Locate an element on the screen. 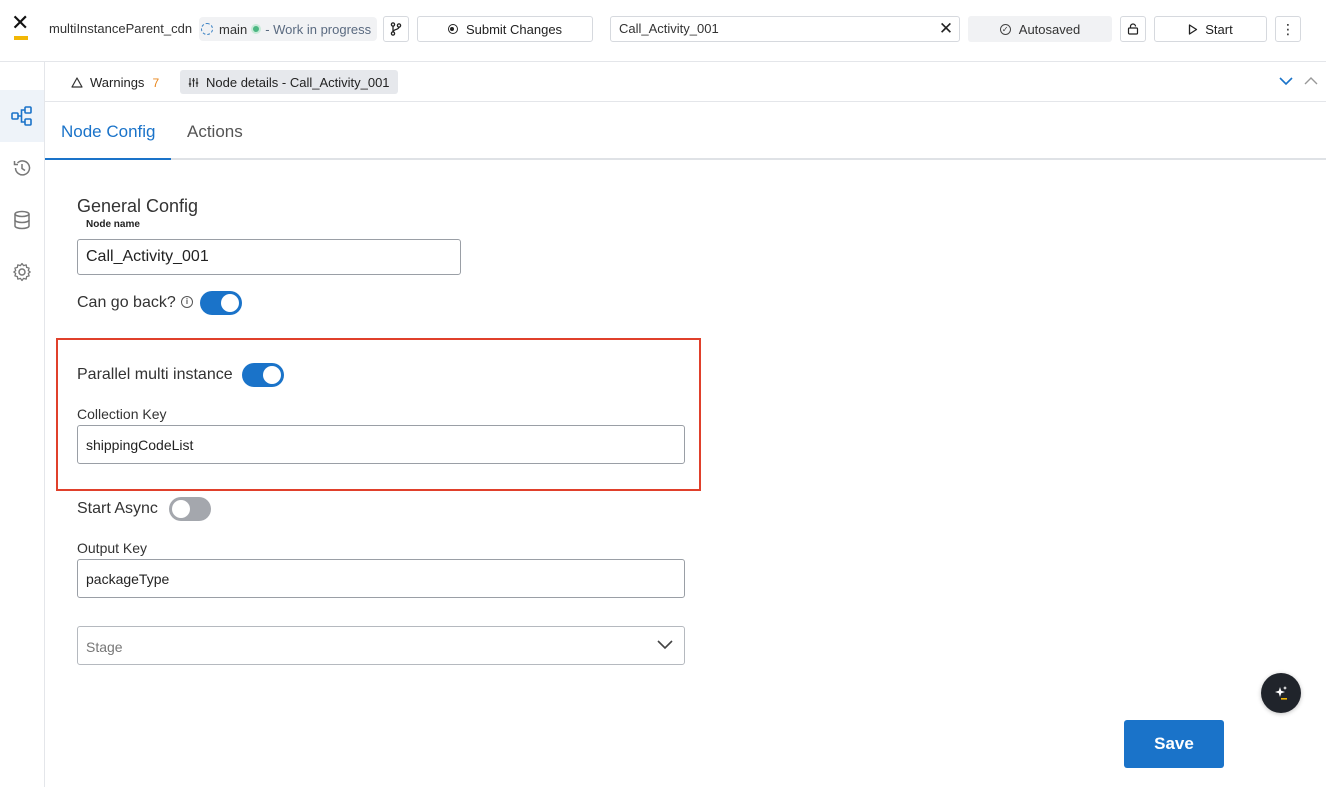 The height and width of the screenshot is (787, 1326). submit-changes-button: Submit Changes is located at coordinates (505, 29).